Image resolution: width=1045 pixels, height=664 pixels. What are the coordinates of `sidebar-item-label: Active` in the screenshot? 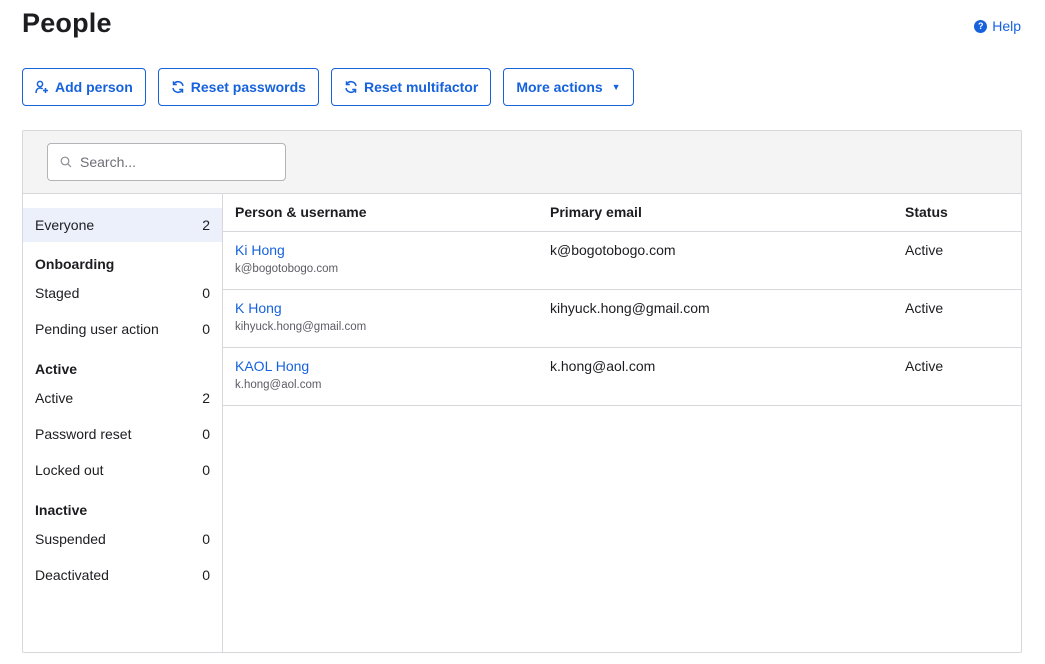 It's located at (54, 398).